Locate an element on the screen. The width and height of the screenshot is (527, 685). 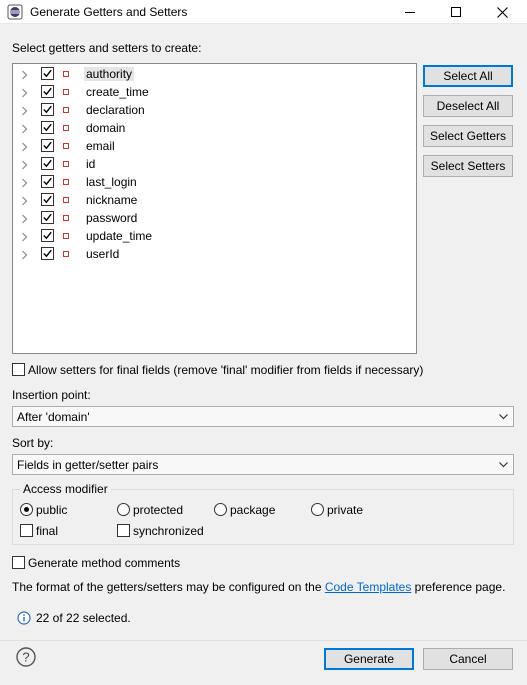
field-row: last_login is located at coordinates (214, 182).